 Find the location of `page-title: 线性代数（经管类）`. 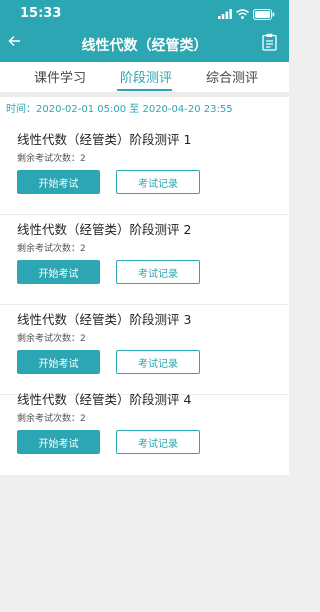

page-title: 线性代数（经管类） is located at coordinates (144, 46).